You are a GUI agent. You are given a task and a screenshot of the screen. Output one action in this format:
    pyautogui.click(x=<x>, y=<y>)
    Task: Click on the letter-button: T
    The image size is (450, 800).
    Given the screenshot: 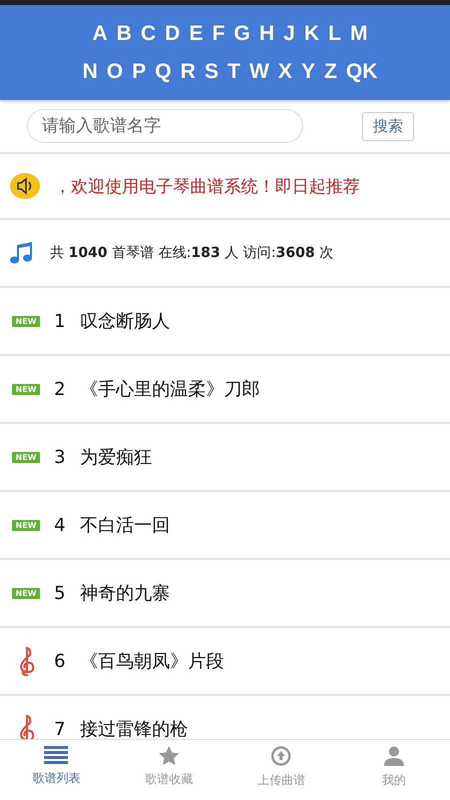 What is the action you would take?
    pyautogui.click(x=234, y=72)
    